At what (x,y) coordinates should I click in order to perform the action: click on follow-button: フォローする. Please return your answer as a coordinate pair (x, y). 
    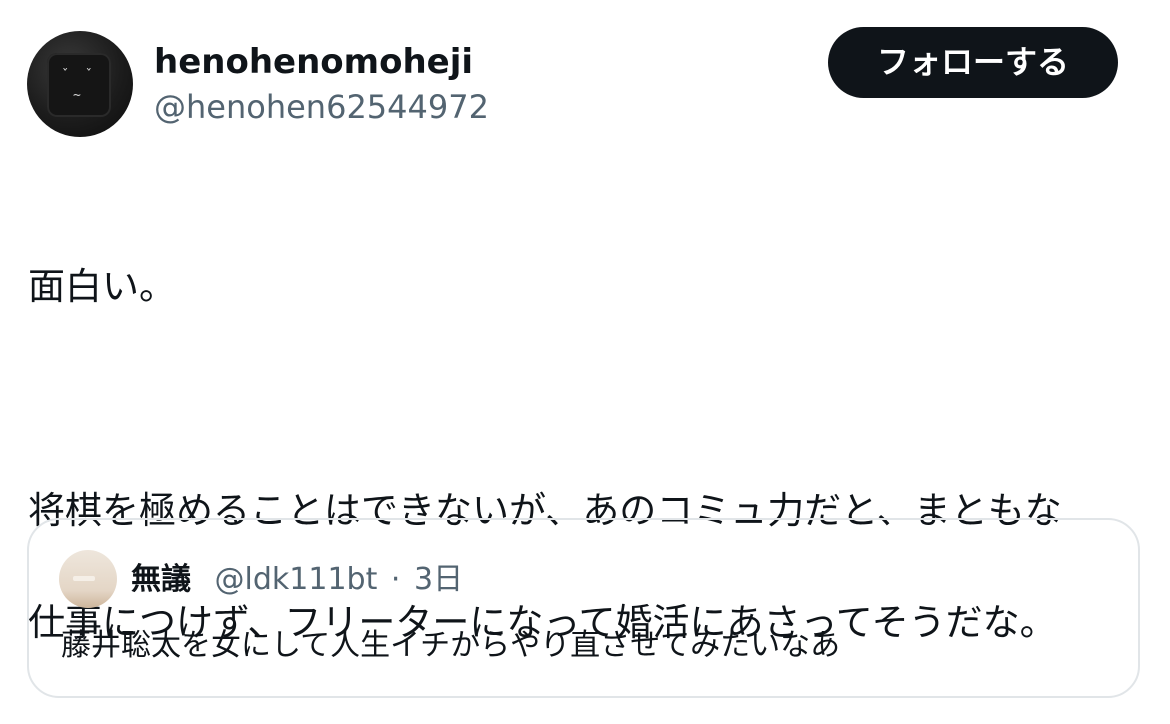
    Looking at the image, I should click on (973, 62).